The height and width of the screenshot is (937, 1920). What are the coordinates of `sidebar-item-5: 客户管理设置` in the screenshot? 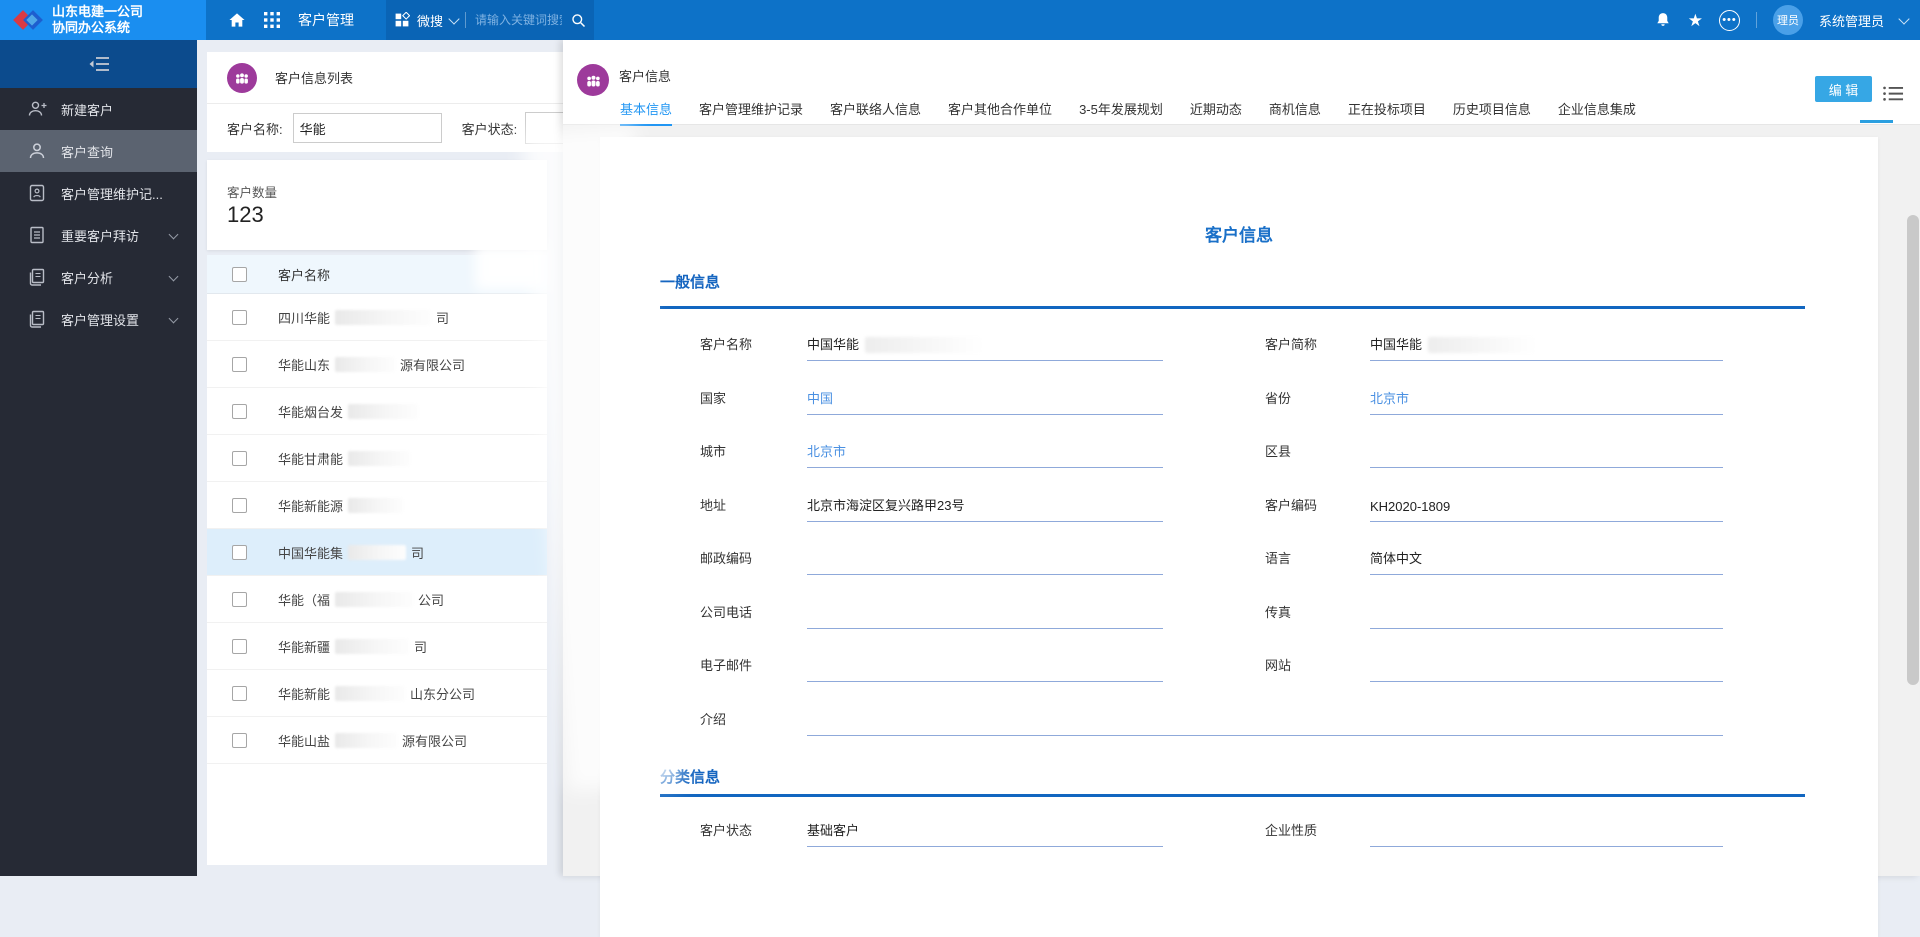 It's located at (98, 319).